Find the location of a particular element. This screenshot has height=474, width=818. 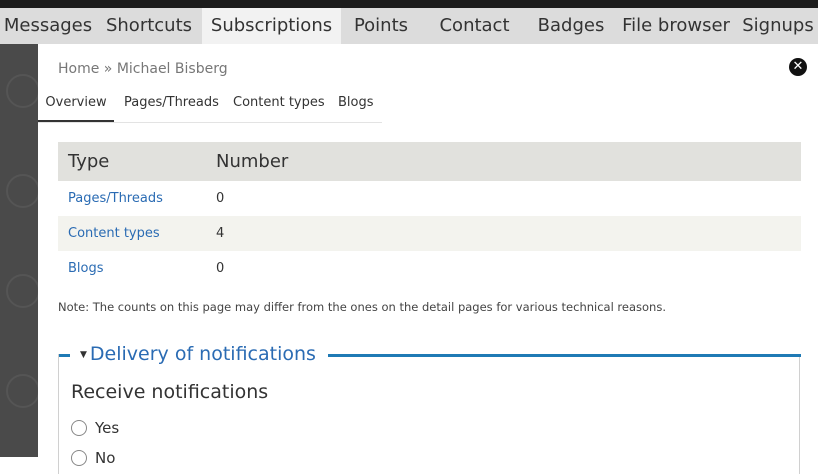

breadcrumb: Home » Michael Bisberg is located at coordinates (143, 69).